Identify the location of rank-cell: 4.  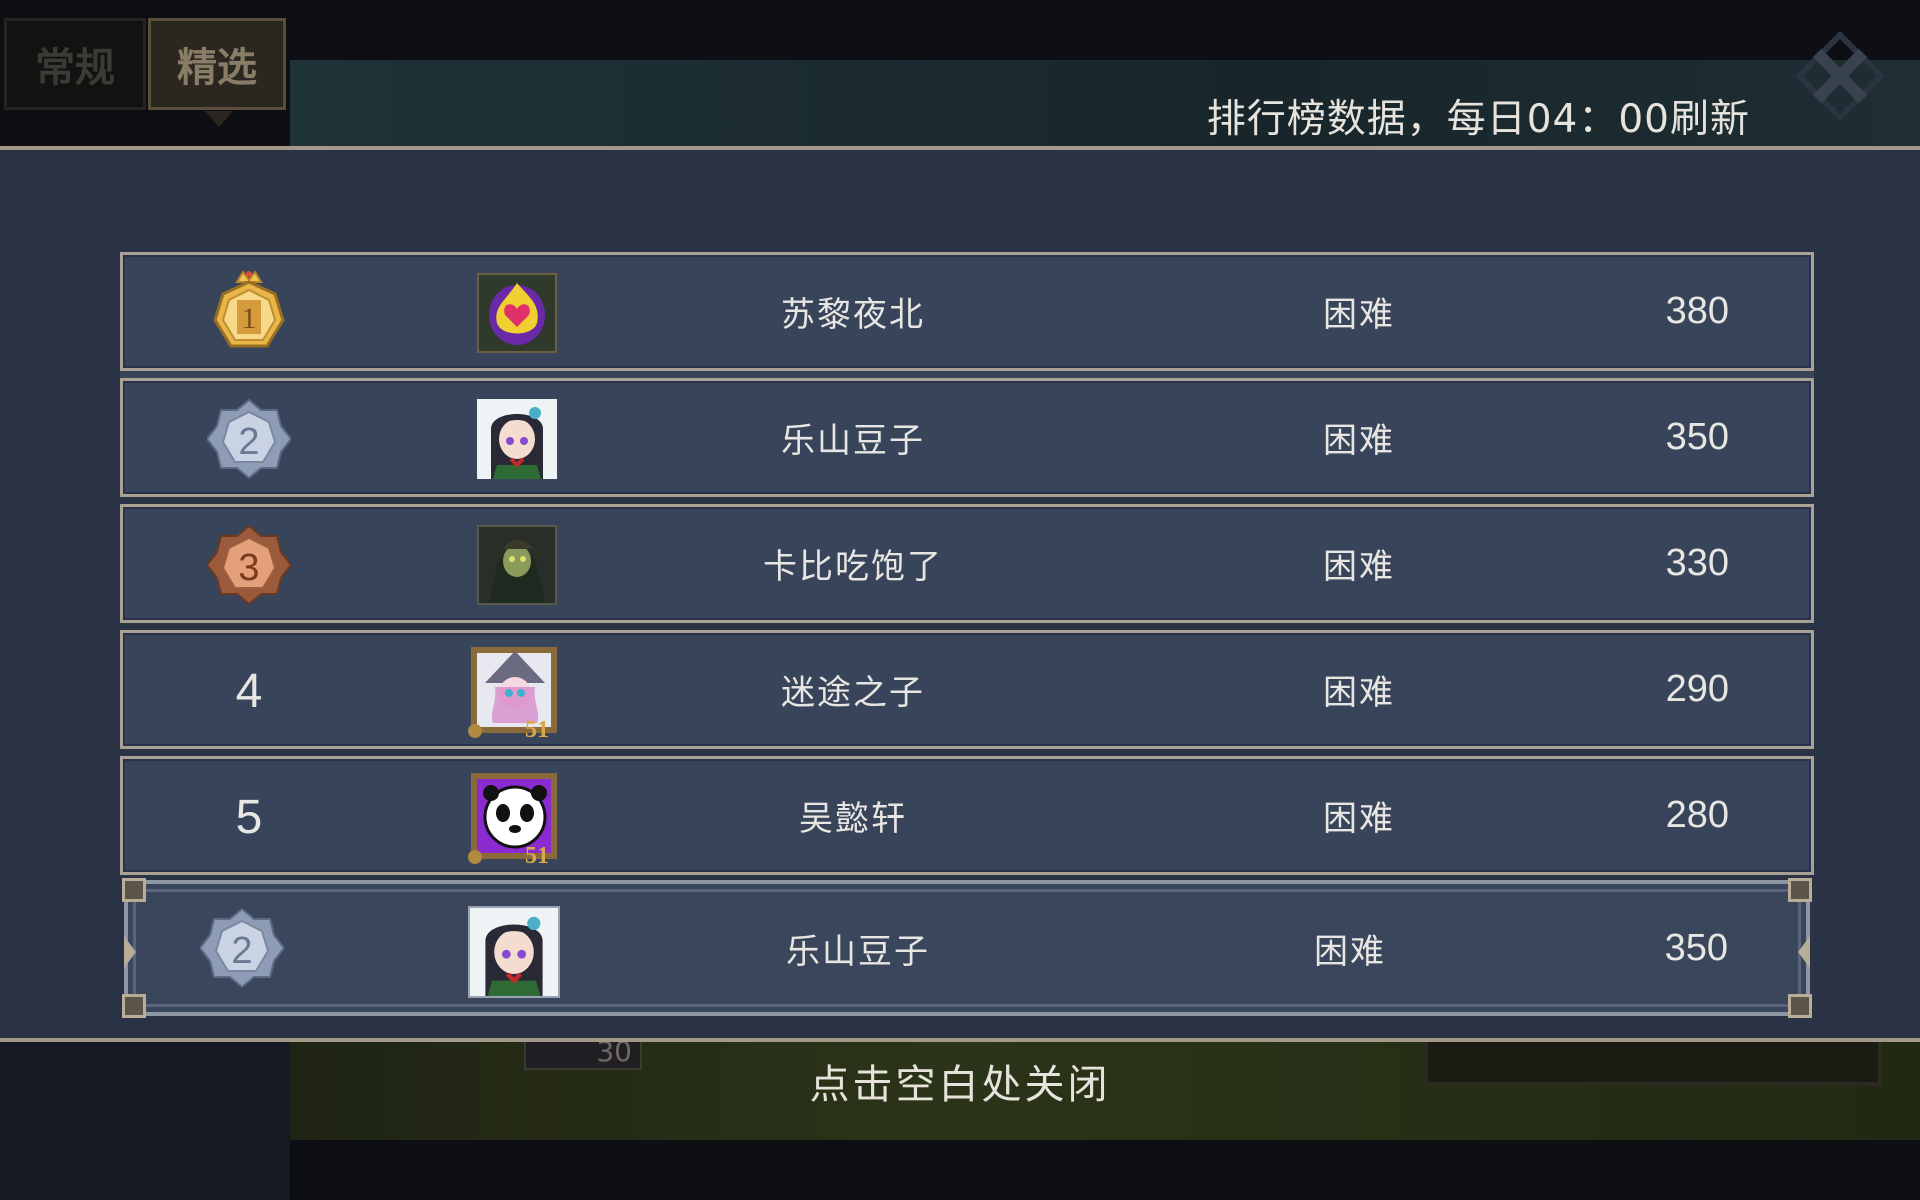
(249, 691).